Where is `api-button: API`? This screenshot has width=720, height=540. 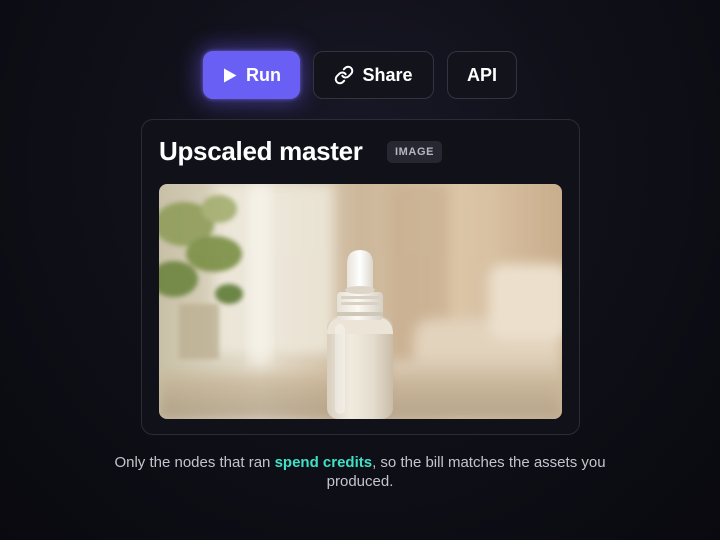 api-button: API is located at coordinates (482, 75).